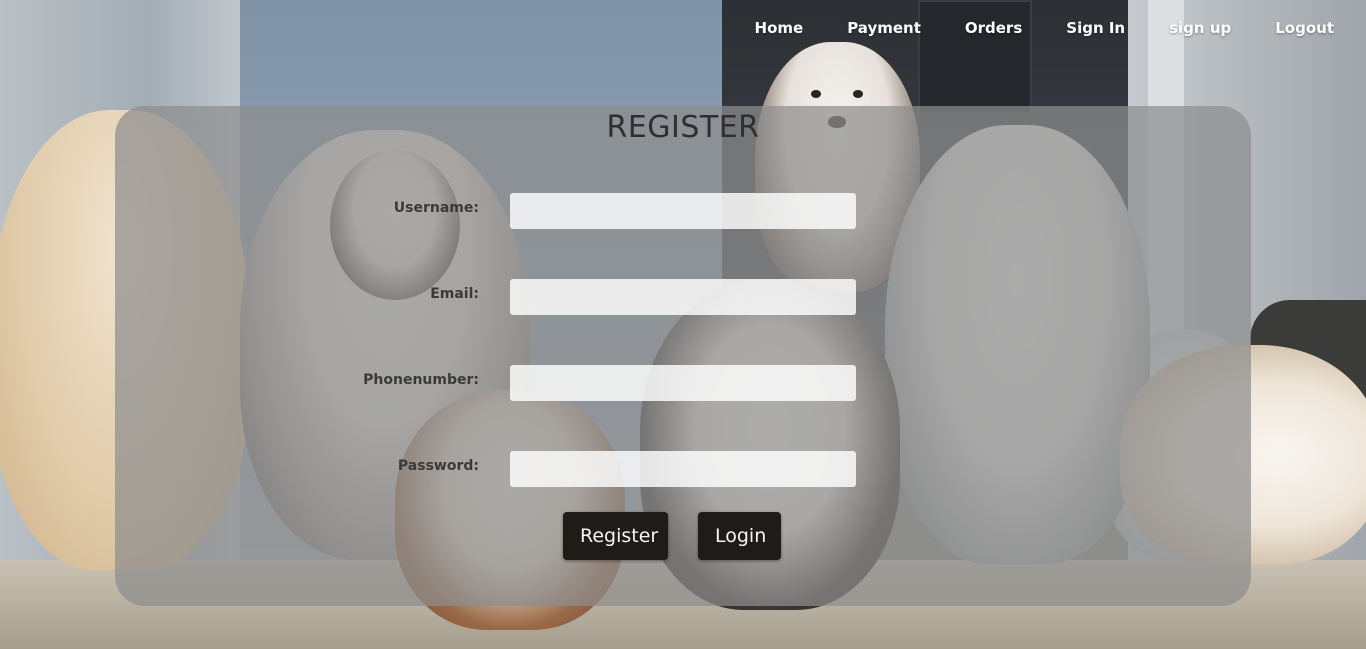 The width and height of the screenshot is (1366, 649). I want to click on email-input, so click(683, 297).